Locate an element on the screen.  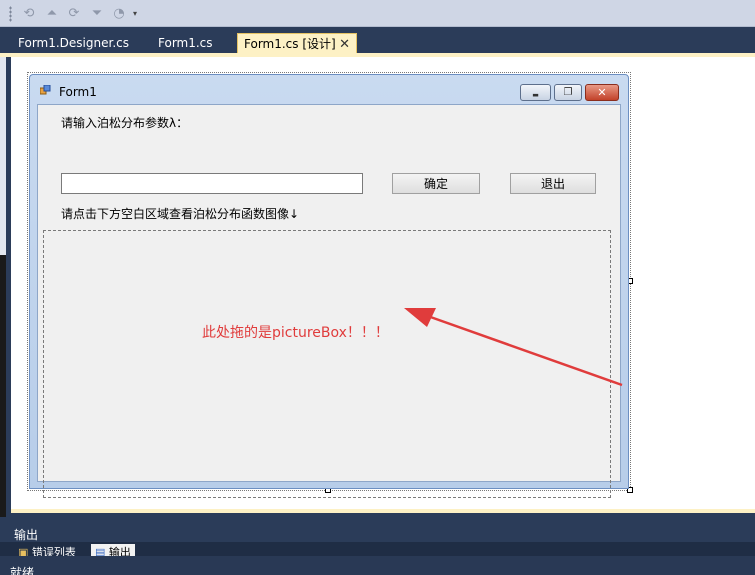
annotation-text: 此处拖的是pictureBox！！！ is located at coordinates (295, 333).